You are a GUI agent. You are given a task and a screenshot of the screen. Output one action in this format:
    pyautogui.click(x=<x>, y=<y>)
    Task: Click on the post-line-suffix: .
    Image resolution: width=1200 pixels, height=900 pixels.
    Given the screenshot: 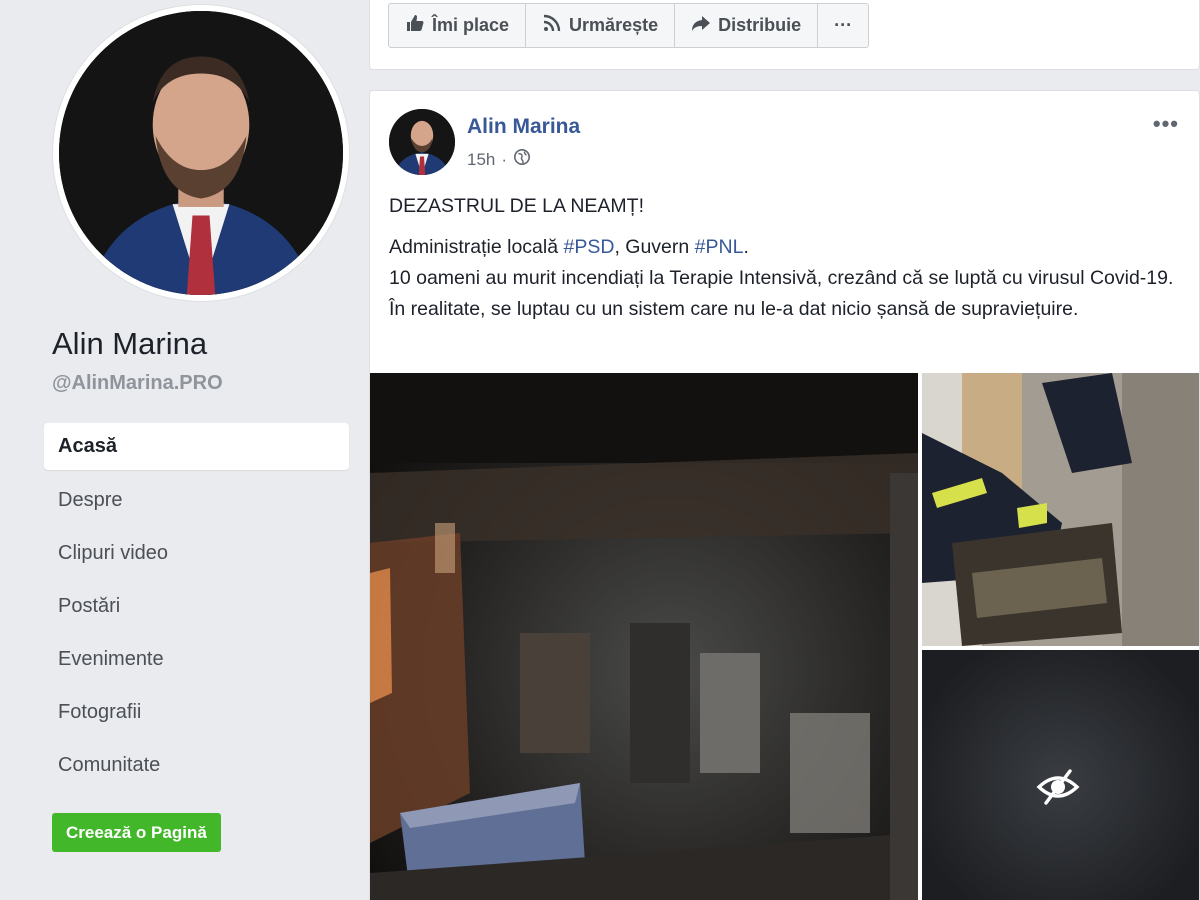 What is the action you would take?
    pyautogui.click(x=746, y=247)
    